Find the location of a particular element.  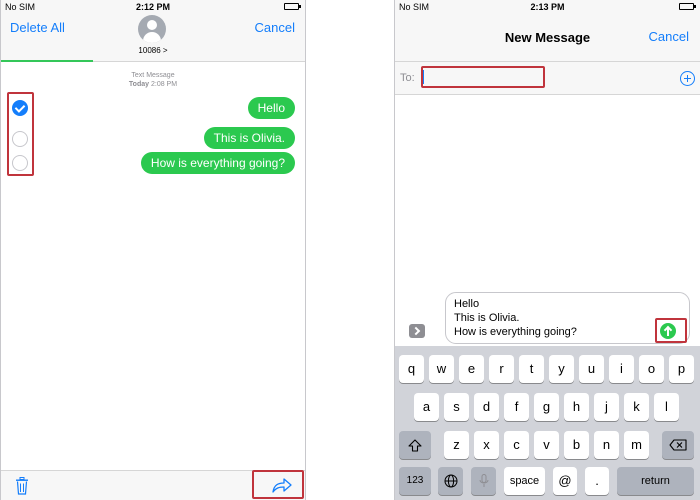

backspace-key is located at coordinates (678, 445).